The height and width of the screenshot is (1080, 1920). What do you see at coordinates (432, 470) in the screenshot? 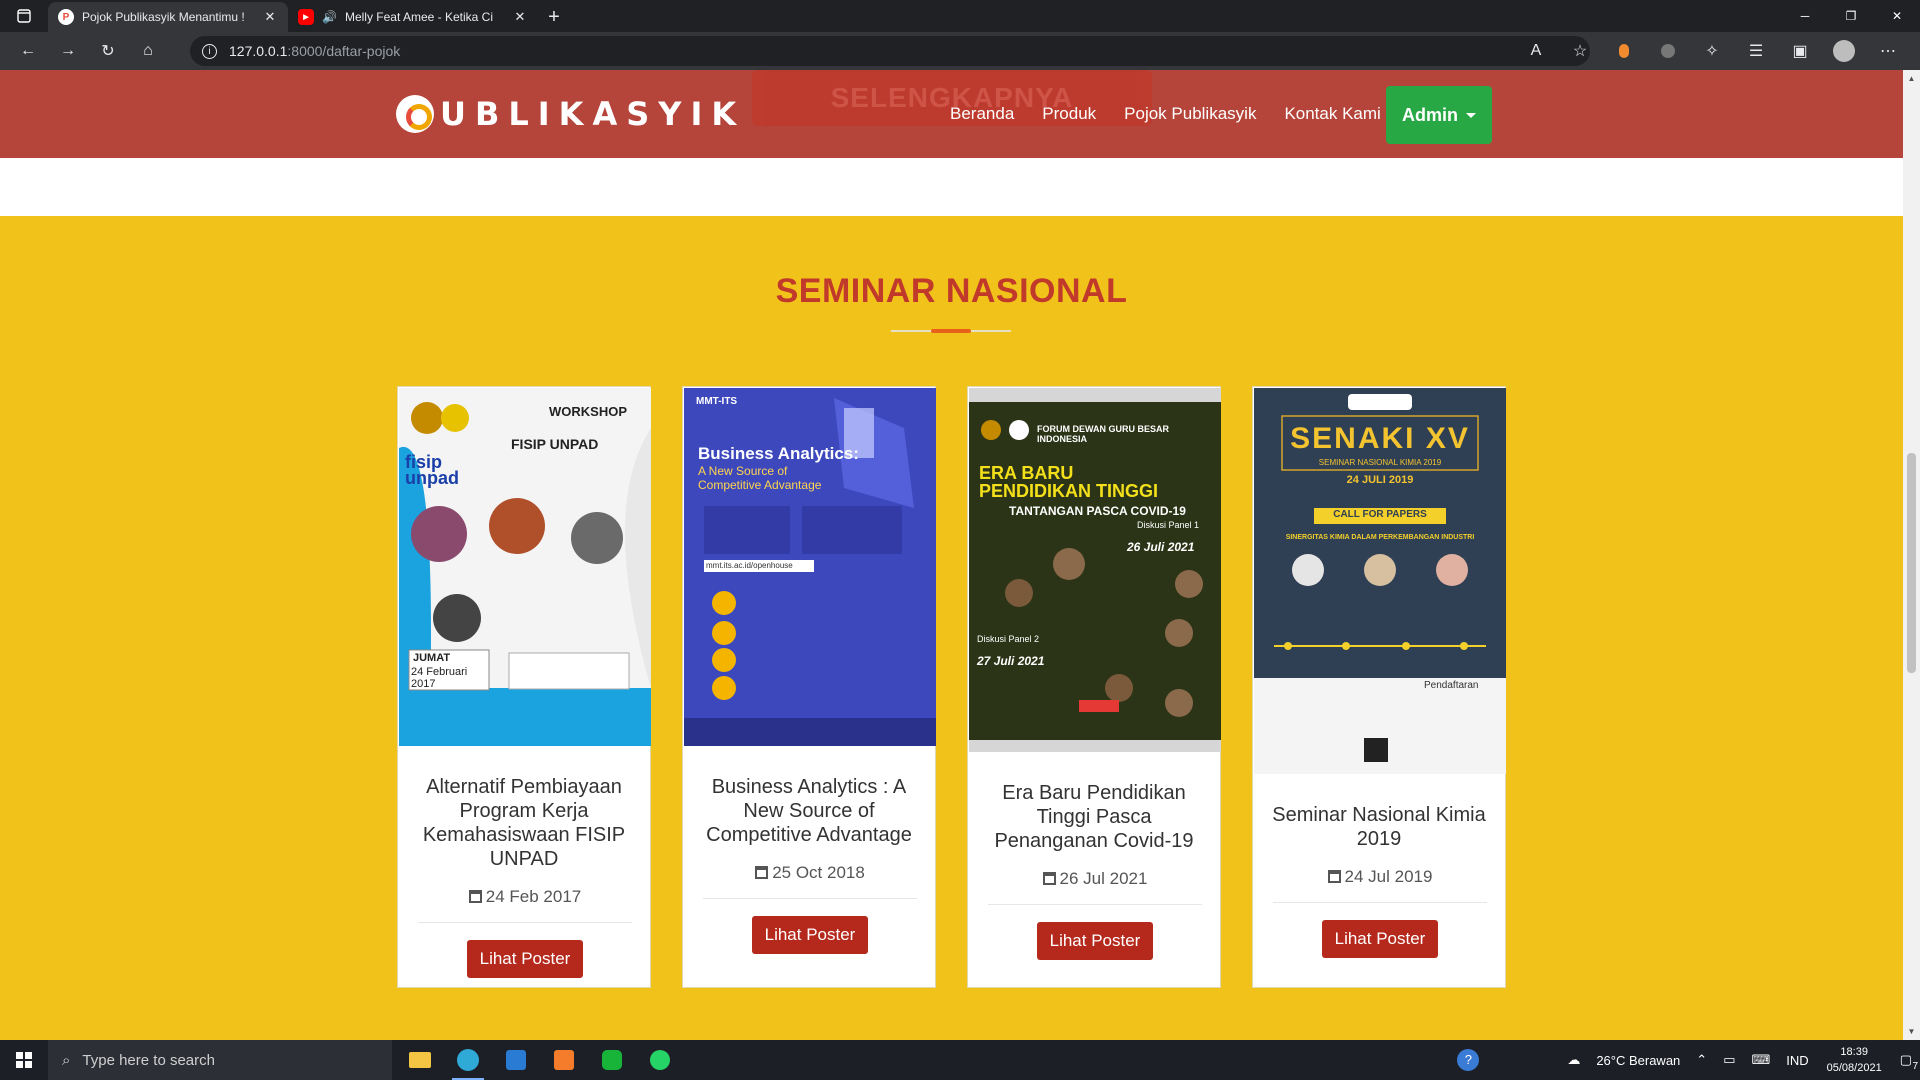
I see `poster-brand: fisip unpad` at bounding box center [432, 470].